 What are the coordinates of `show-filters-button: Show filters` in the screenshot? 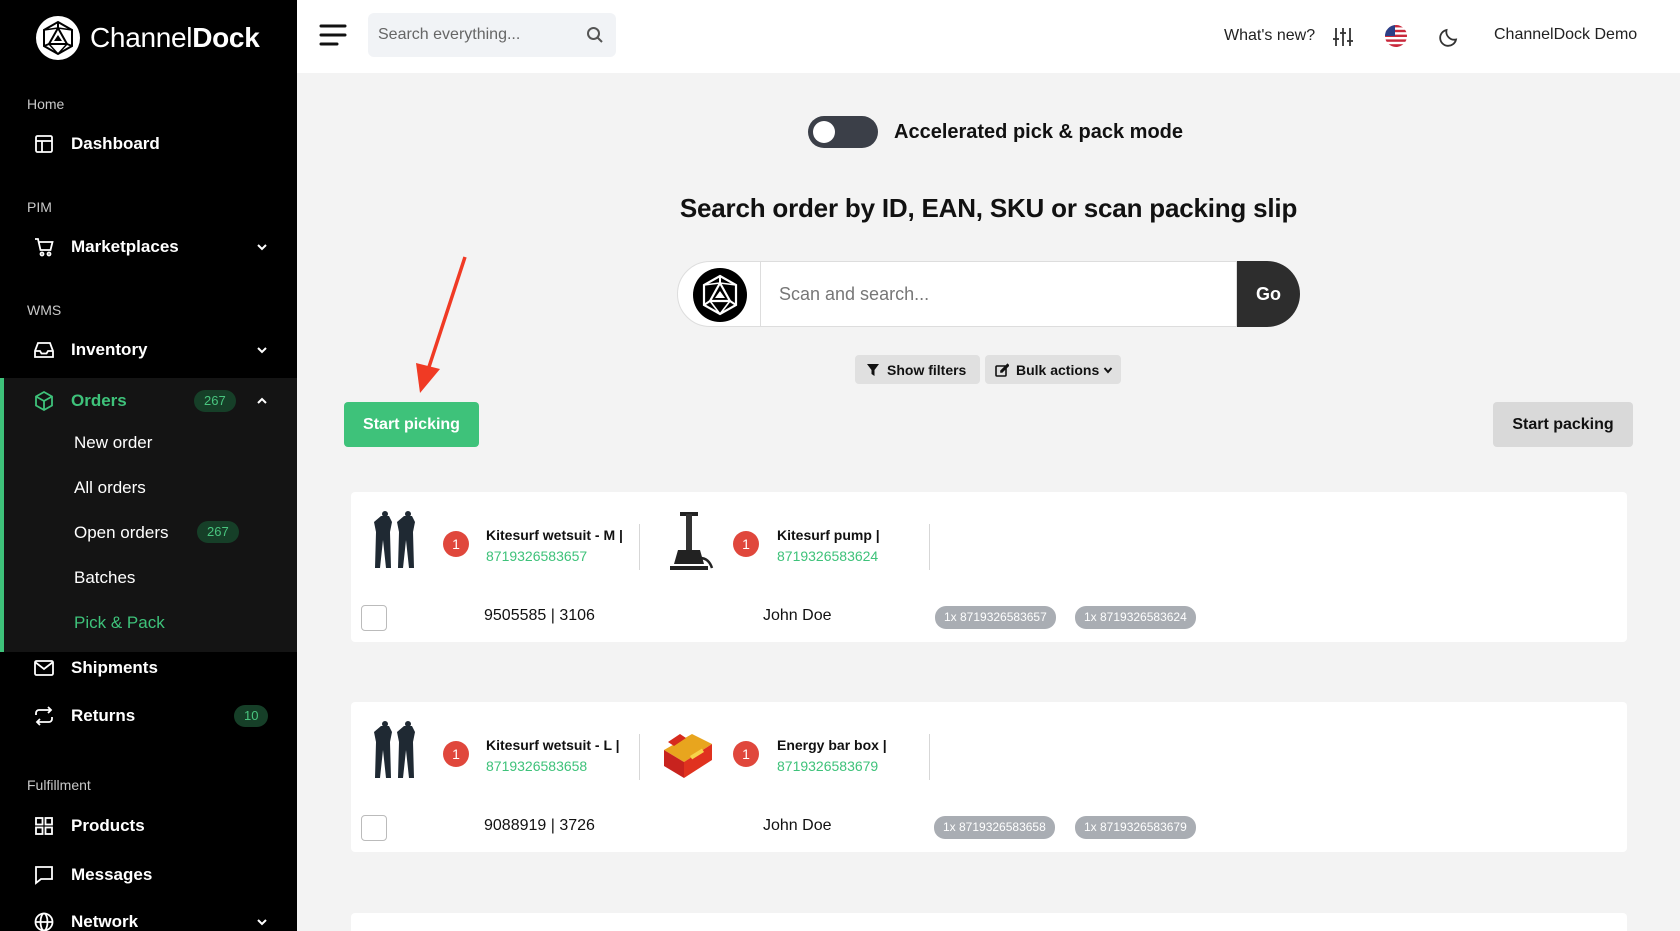 It's located at (917, 369).